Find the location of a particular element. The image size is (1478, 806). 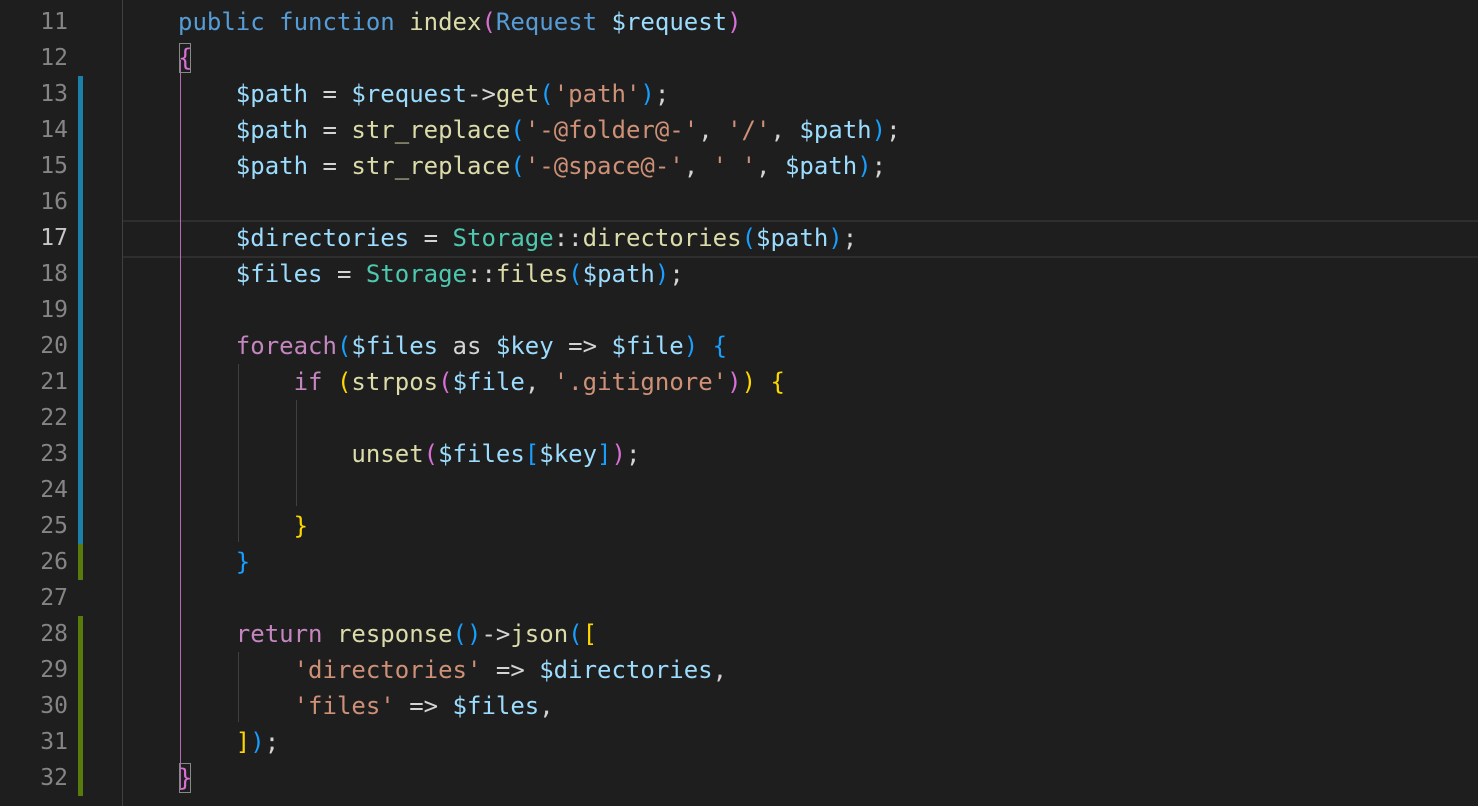

code-token: index is located at coordinates (445, 22).